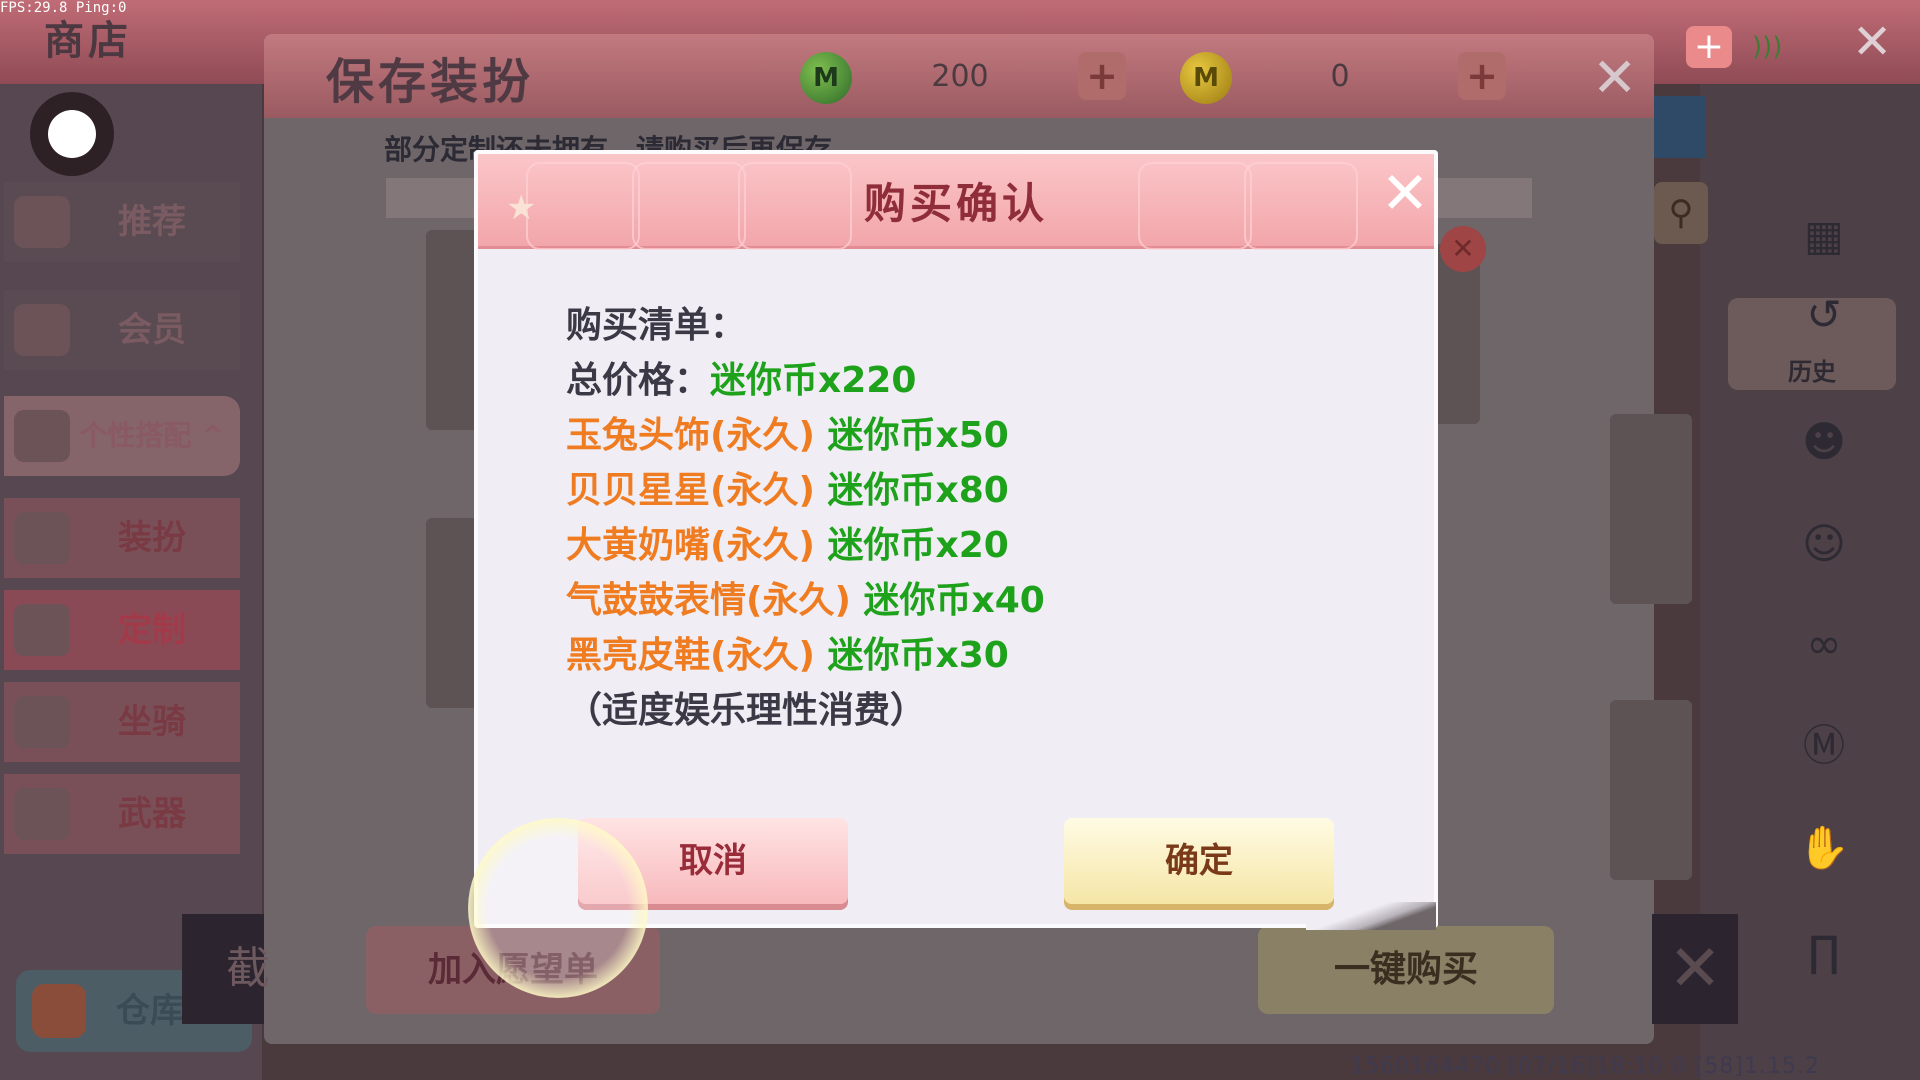 This screenshot has height=1080, width=1920. I want to click on screenshot-button: 截, so click(226, 969).